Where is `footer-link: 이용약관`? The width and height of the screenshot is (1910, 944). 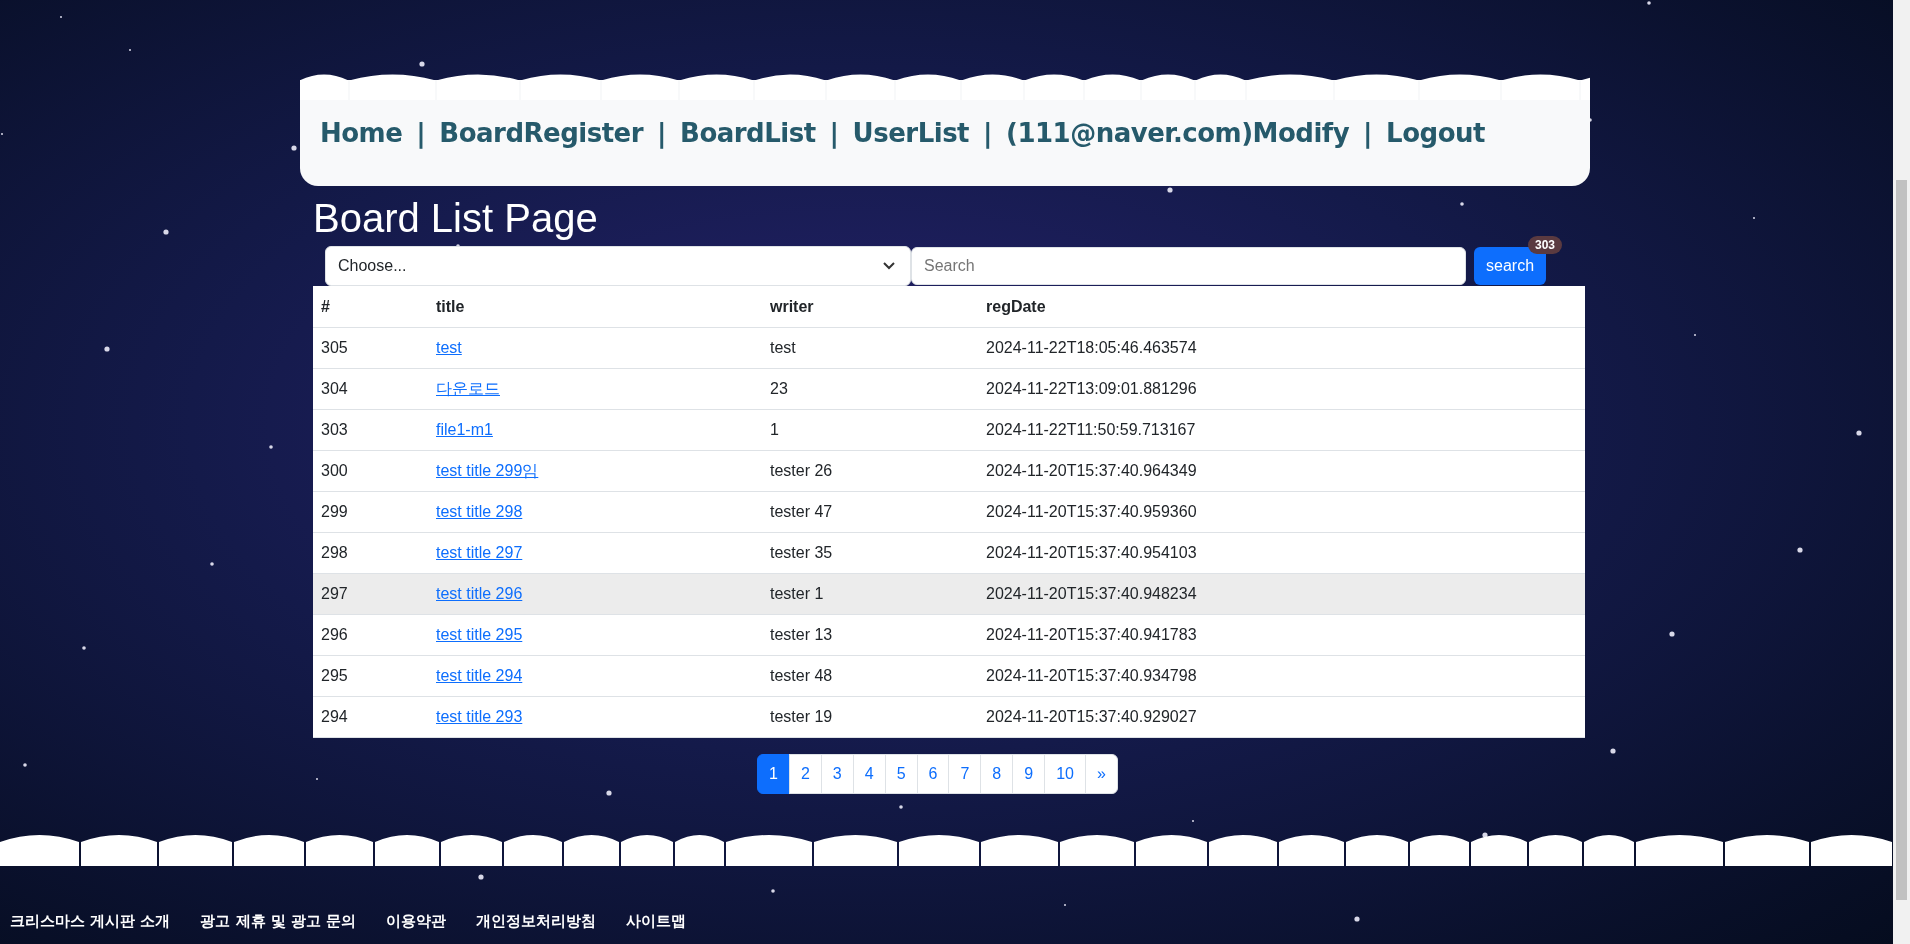
footer-link: 이용약관 is located at coordinates (416, 921).